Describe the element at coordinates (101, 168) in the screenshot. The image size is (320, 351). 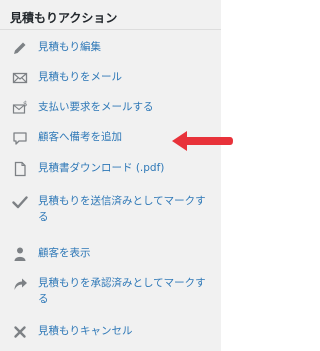
I see `download-quote-pdf-label: 見積書ダウンロード (.pdf)` at that location.